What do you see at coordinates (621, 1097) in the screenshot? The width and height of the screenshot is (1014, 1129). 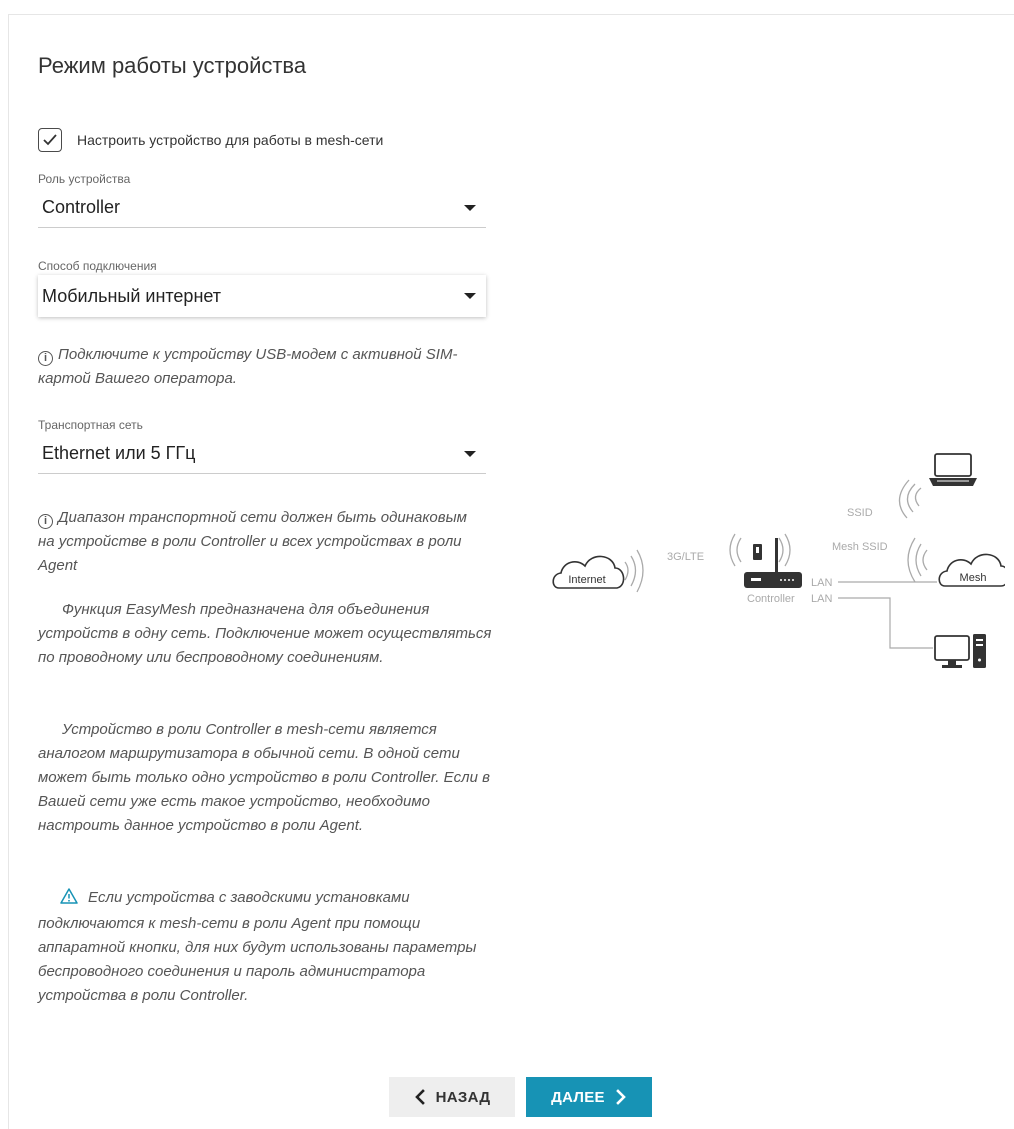 I see `chevron-right-icon` at bounding box center [621, 1097].